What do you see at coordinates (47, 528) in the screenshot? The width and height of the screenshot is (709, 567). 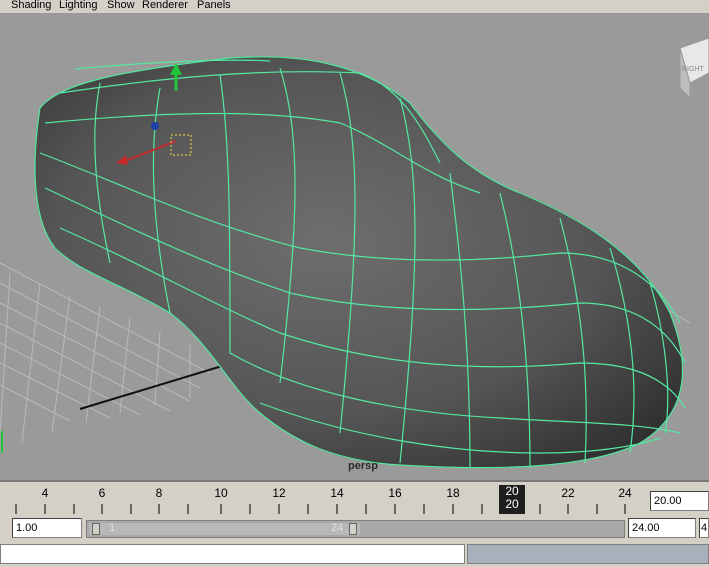 I see `range-start-field: 1.00` at bounding box center [47, 528].